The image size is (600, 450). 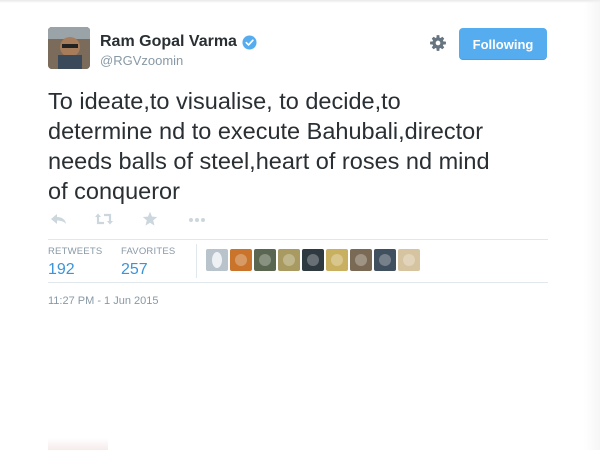 I want to click on tweet-timestamp: 11:27 PM - 1 Jun 2015, so click(x=103, y=301).